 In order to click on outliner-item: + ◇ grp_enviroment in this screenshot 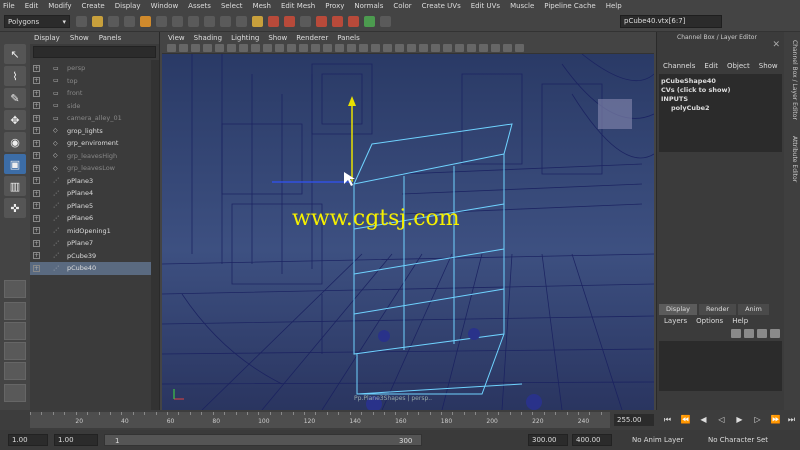, I will do `click(94, 143)`.